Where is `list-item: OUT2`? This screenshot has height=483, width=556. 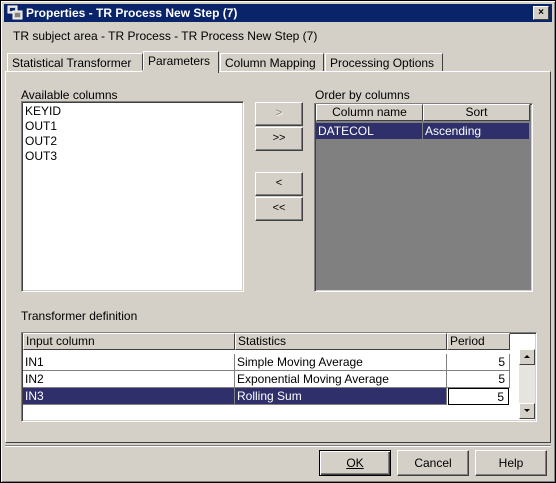 list-item: OUT2 is located at coordinates (41, 141).